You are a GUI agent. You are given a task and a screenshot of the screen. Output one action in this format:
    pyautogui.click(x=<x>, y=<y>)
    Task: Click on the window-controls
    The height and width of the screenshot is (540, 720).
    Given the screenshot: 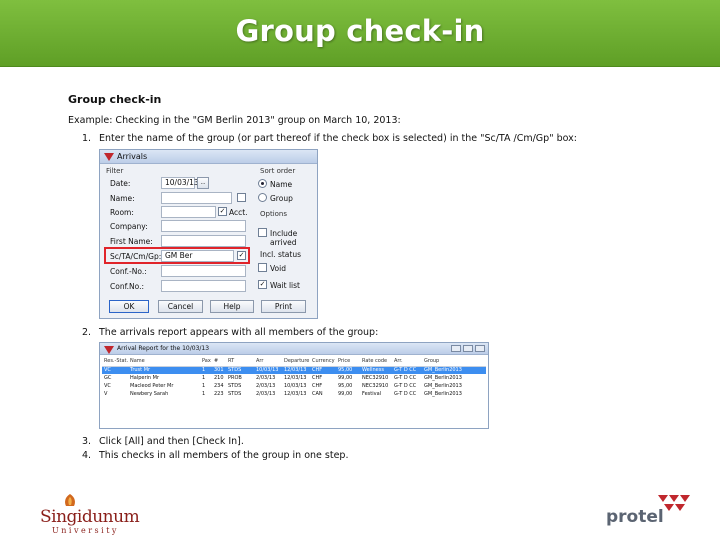 What is the action you would take?
    pyautogui.click(x=467, y=349)
    